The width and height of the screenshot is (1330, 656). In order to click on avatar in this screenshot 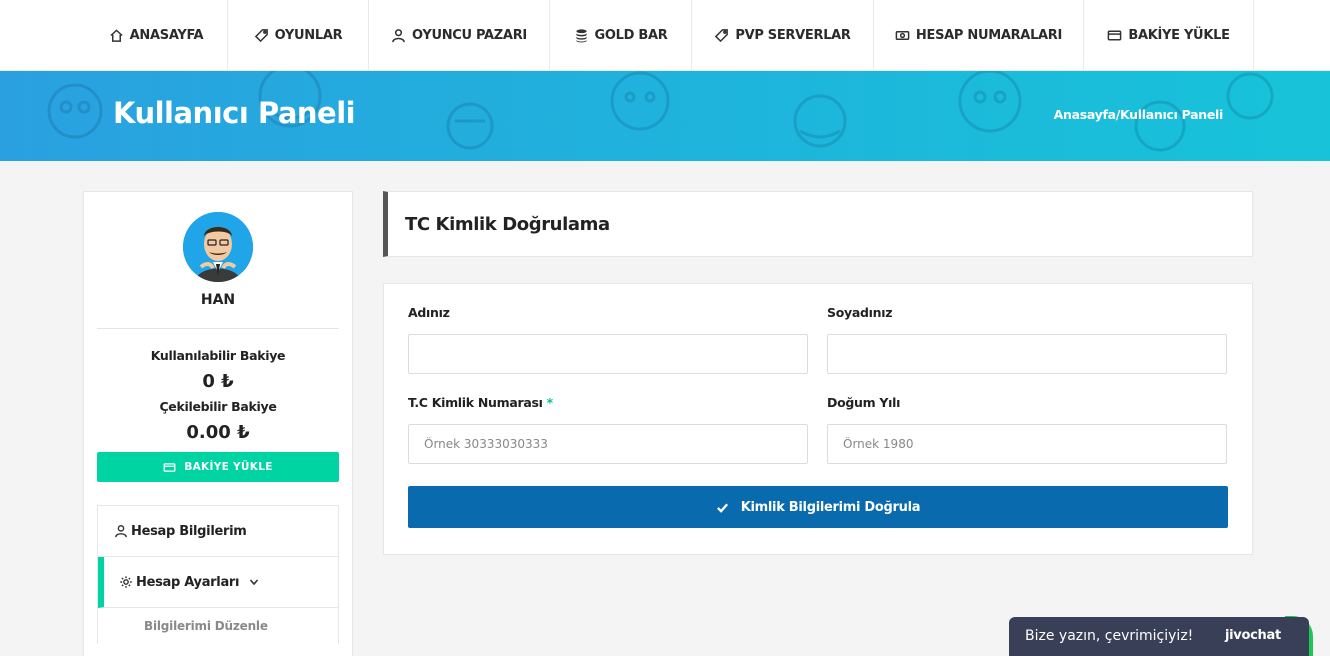, I will do `click(218, 247)`.